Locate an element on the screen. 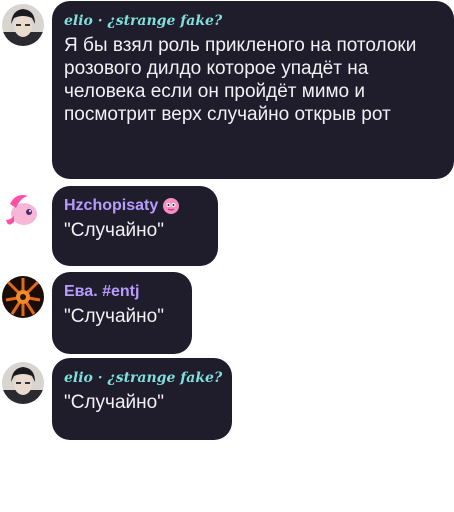 Image resolution: width=454 pixels, height=512 pixels. message-bubble: elio · ¿strange fake? "Случайно" is located at coordinates (142, 399).